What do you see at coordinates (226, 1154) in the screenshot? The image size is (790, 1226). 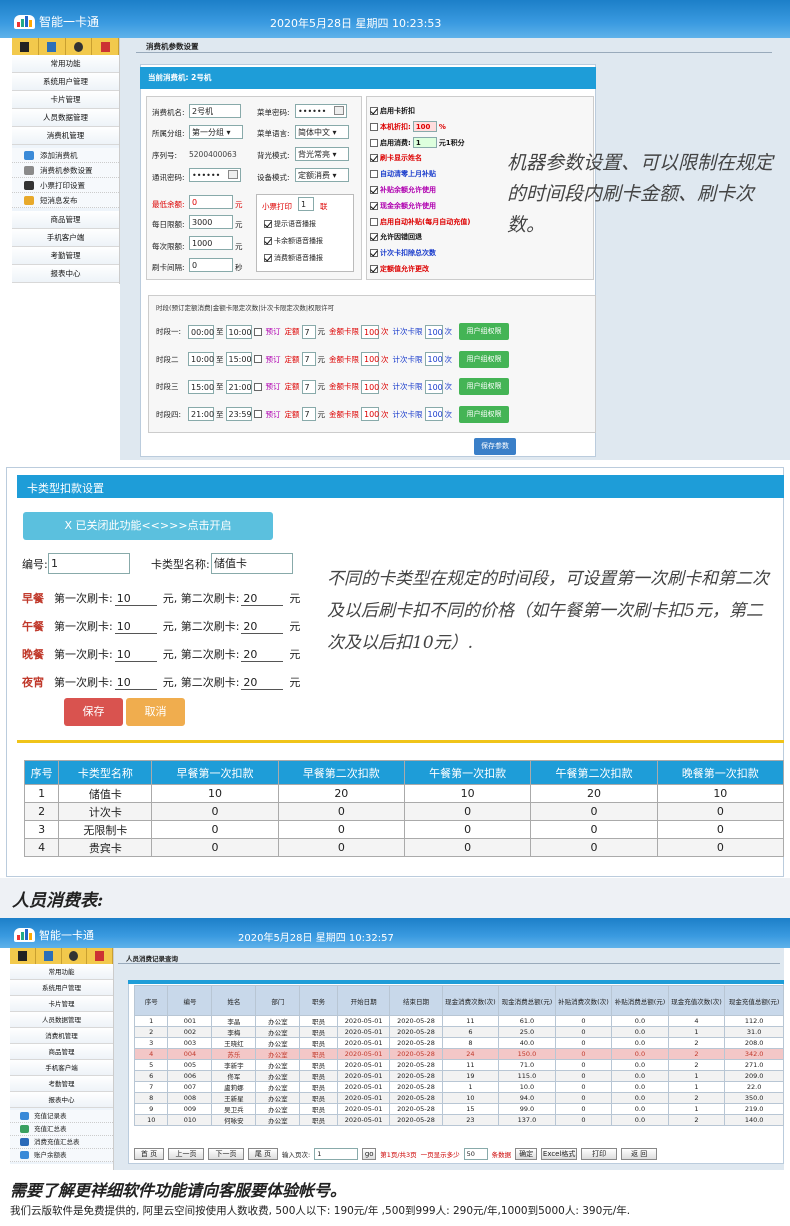 I see `pager-next-button: 下一页` at bounding box center [226, 1154].